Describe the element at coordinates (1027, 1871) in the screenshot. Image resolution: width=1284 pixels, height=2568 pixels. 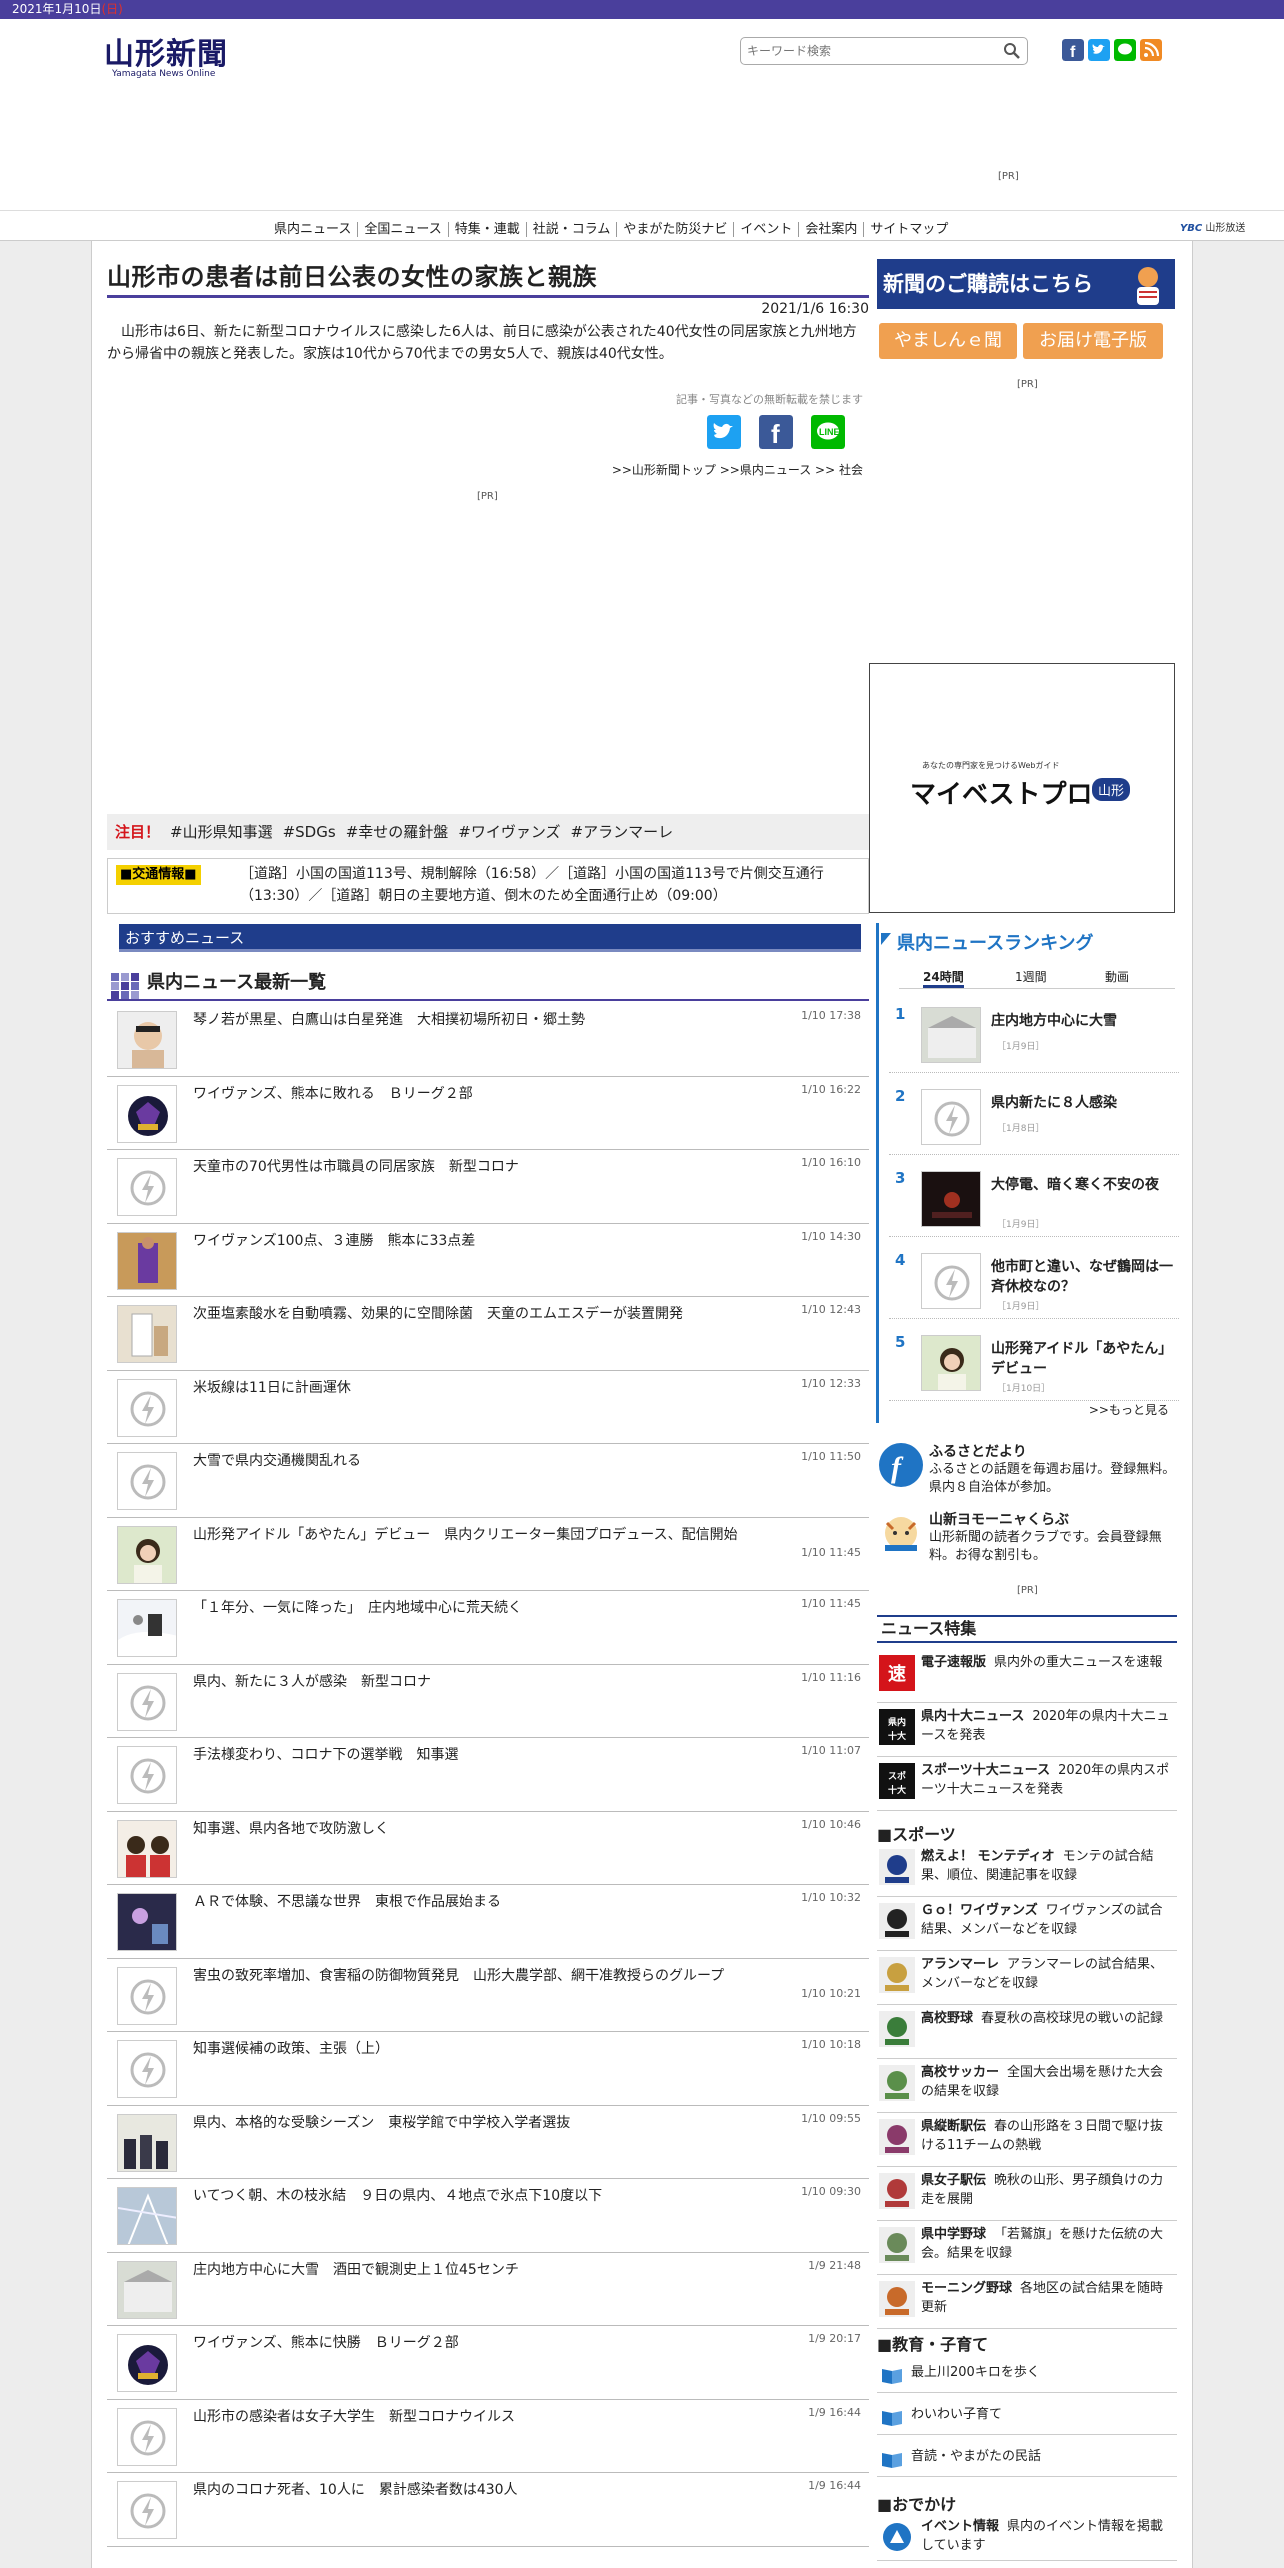
I see `sports-link: 燃えよ！ モンテディオ モンテの試合結果、順位、関連記事を収録` at that location.